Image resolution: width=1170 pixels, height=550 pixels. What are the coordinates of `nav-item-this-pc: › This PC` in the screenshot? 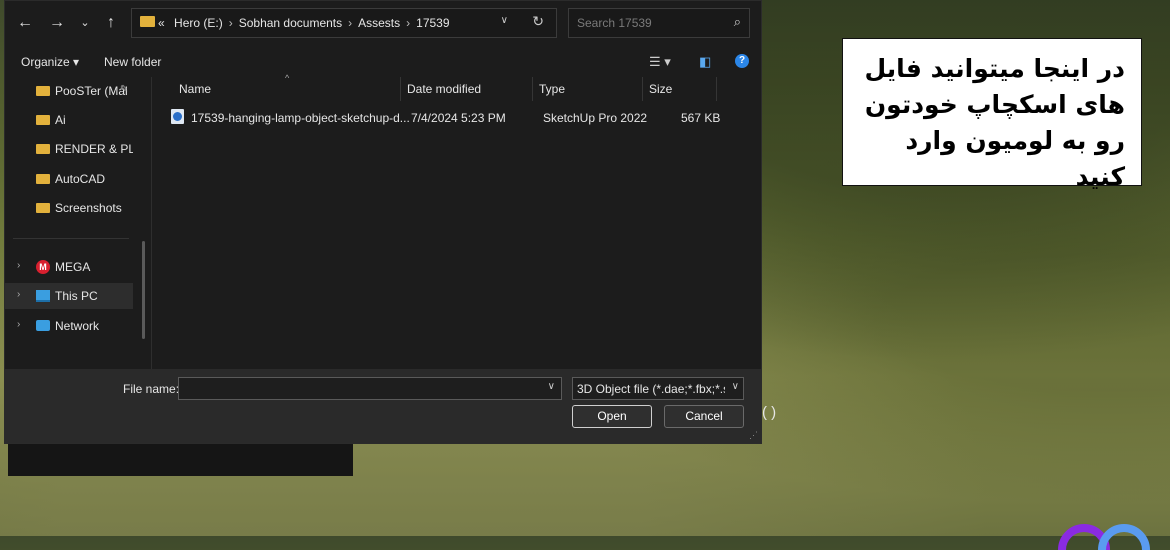 It's located at (69, 296).